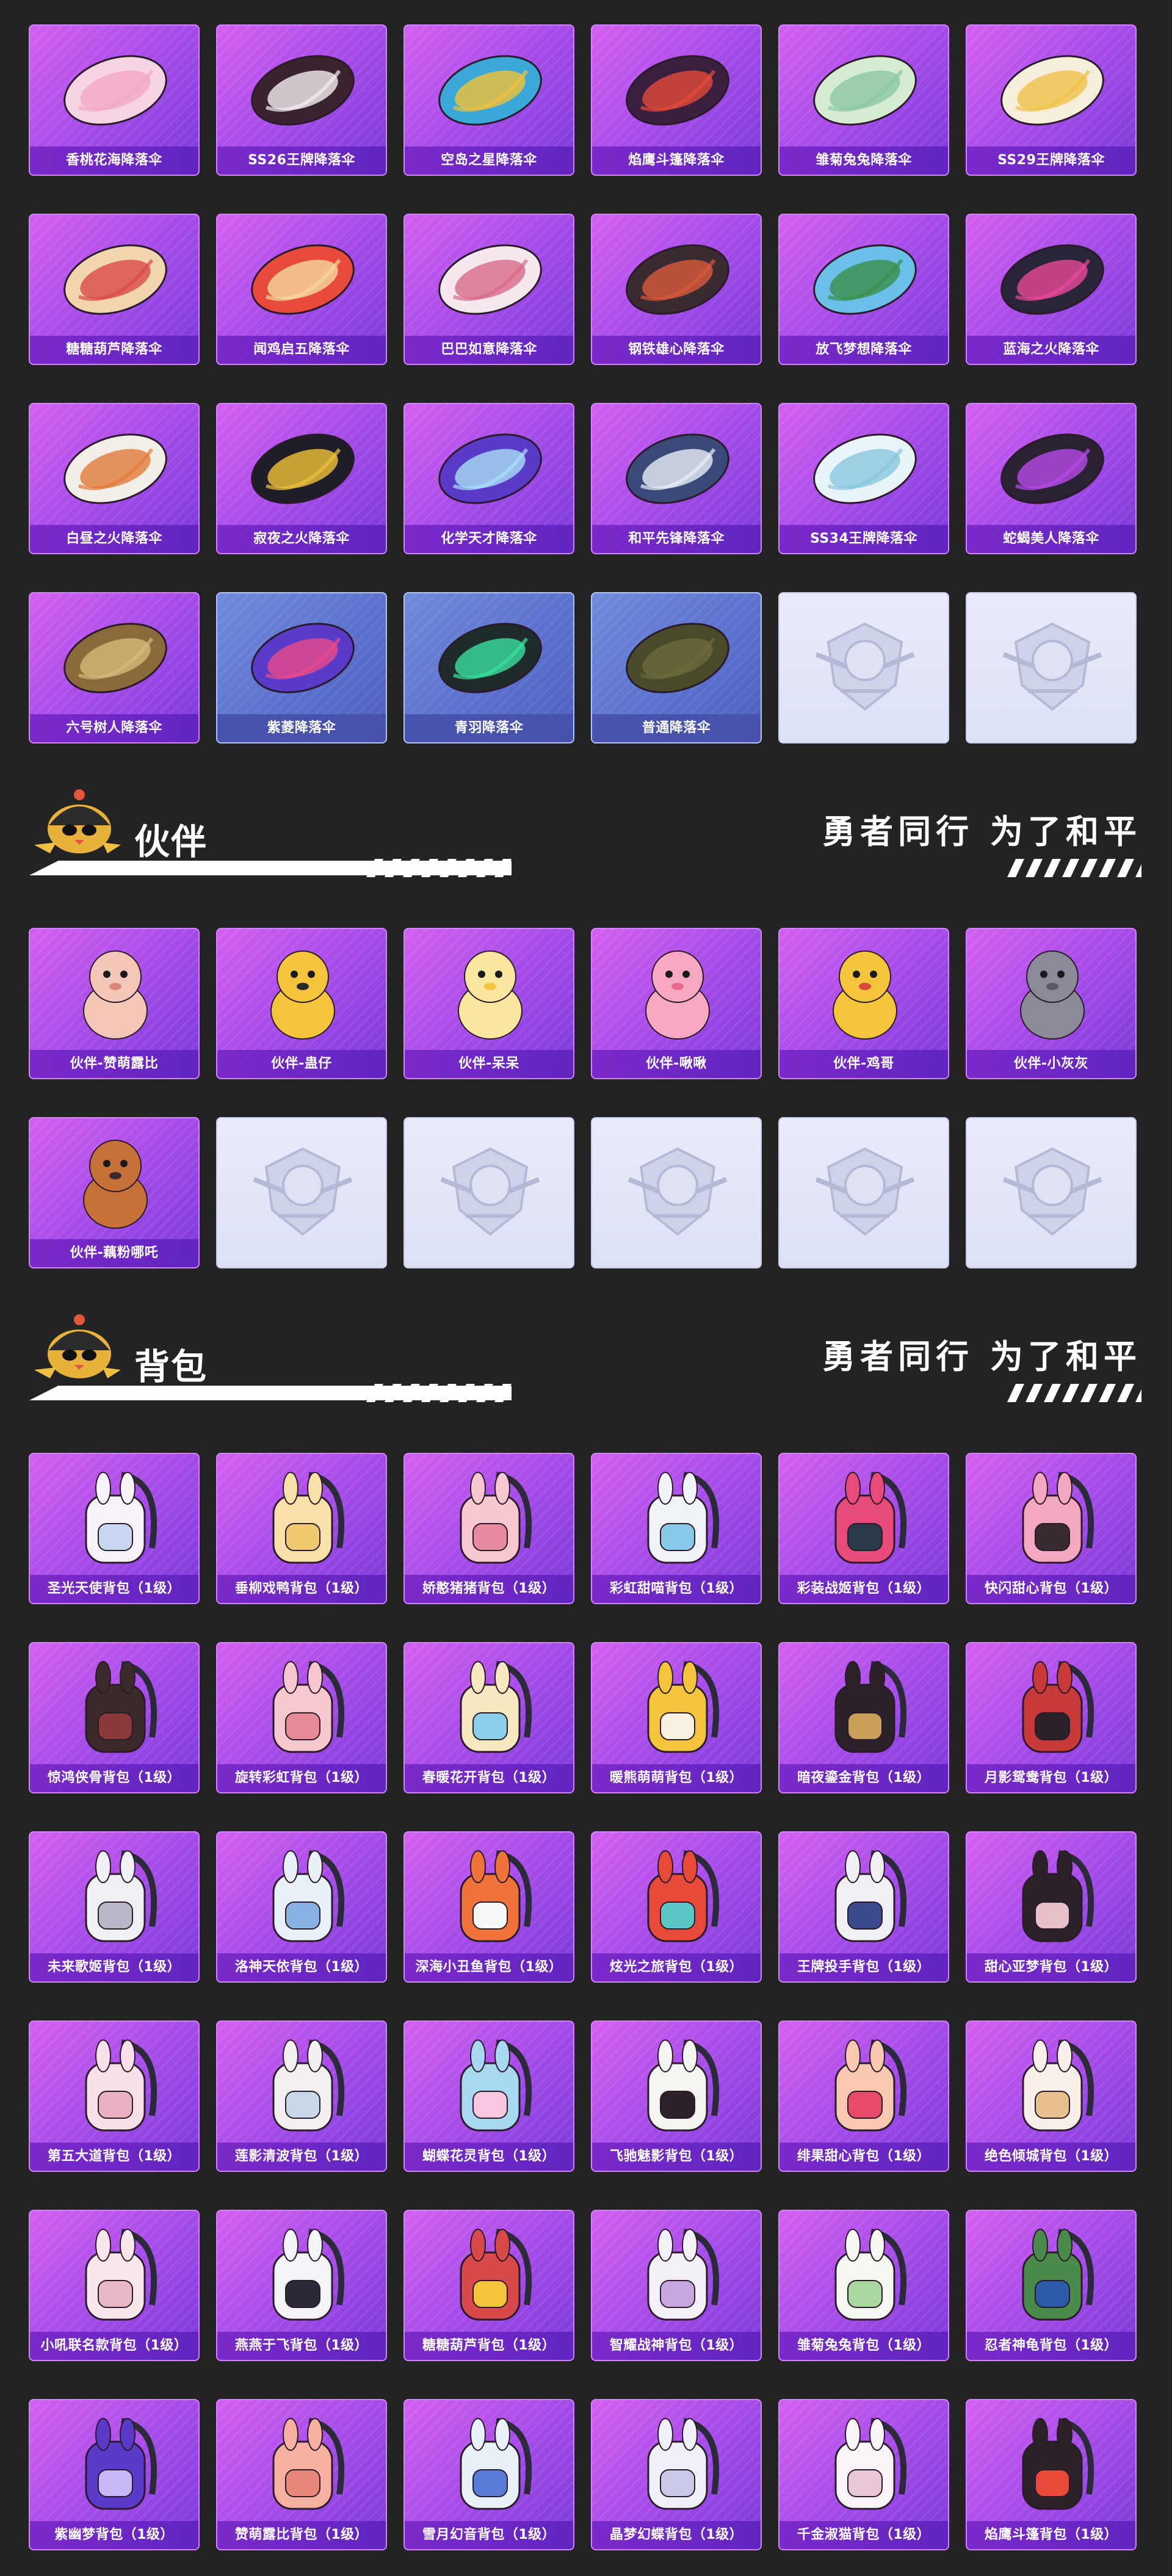 This screenshot has height=2576, width=1172. Describe the element at coordinates (302, 1064) in the screenshot. I see `partner-label: 伙伴-蛊仔` at that location.